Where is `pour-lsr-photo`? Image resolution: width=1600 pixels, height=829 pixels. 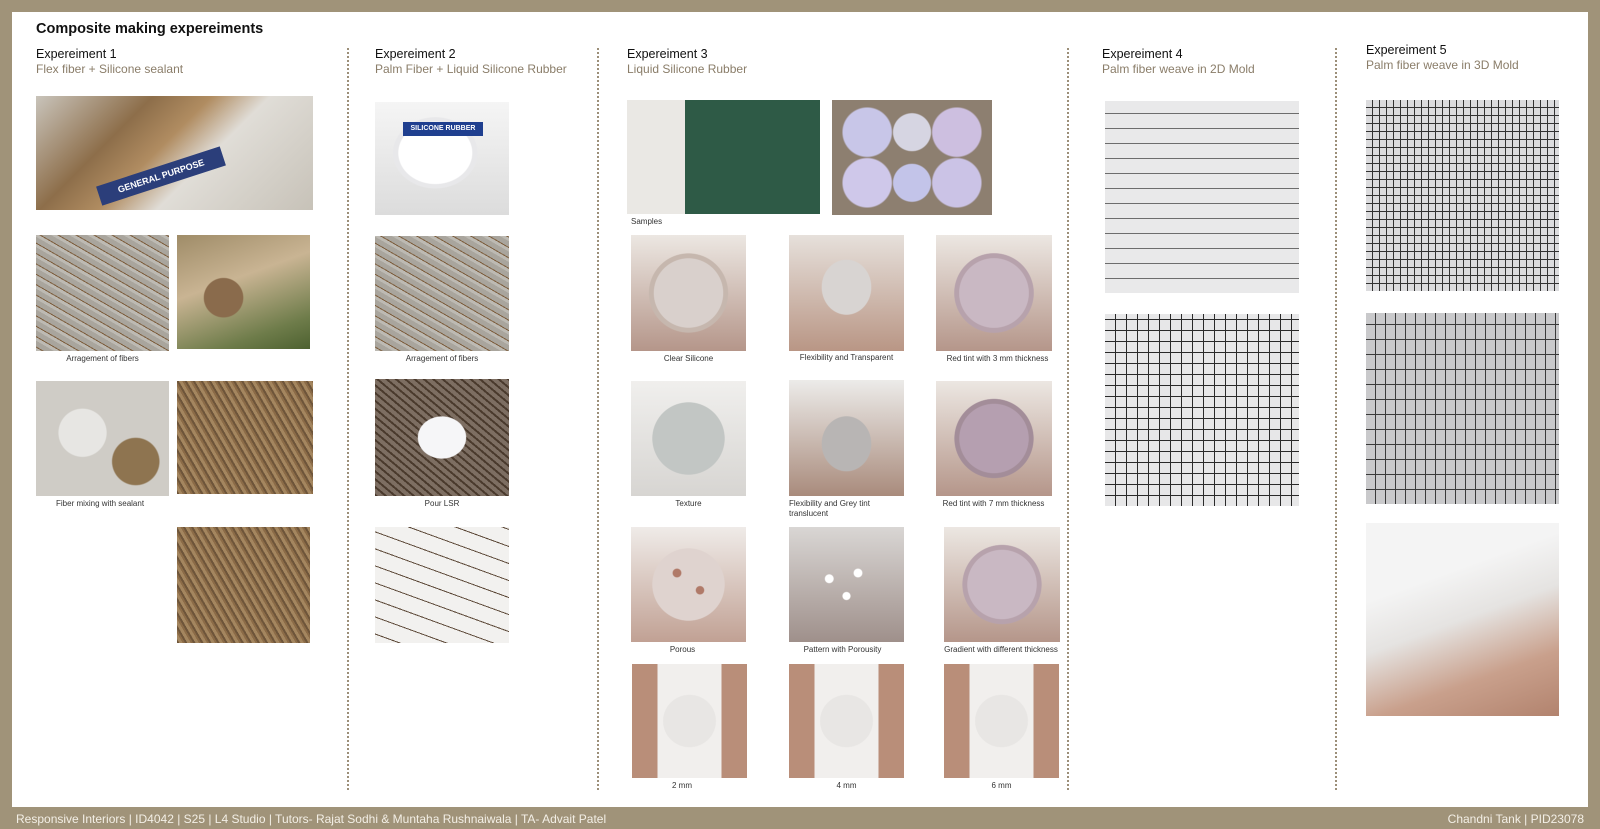 pour-lsr-photo is located at coordinates (442, 437).